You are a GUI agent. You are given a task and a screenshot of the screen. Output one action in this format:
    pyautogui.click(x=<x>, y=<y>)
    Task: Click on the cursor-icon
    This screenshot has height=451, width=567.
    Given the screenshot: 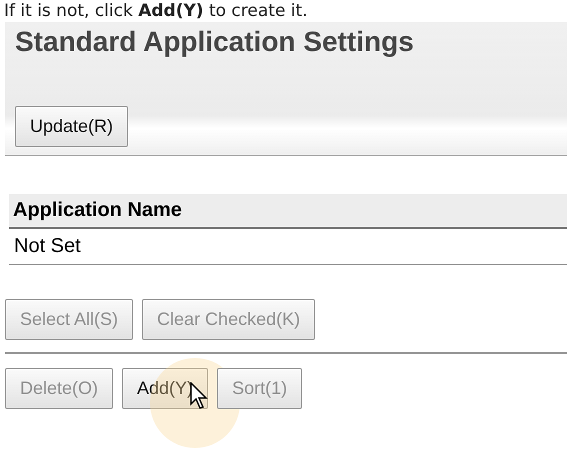 What is the action you would take?
    pyautogui.click(x=200, y=396)
    